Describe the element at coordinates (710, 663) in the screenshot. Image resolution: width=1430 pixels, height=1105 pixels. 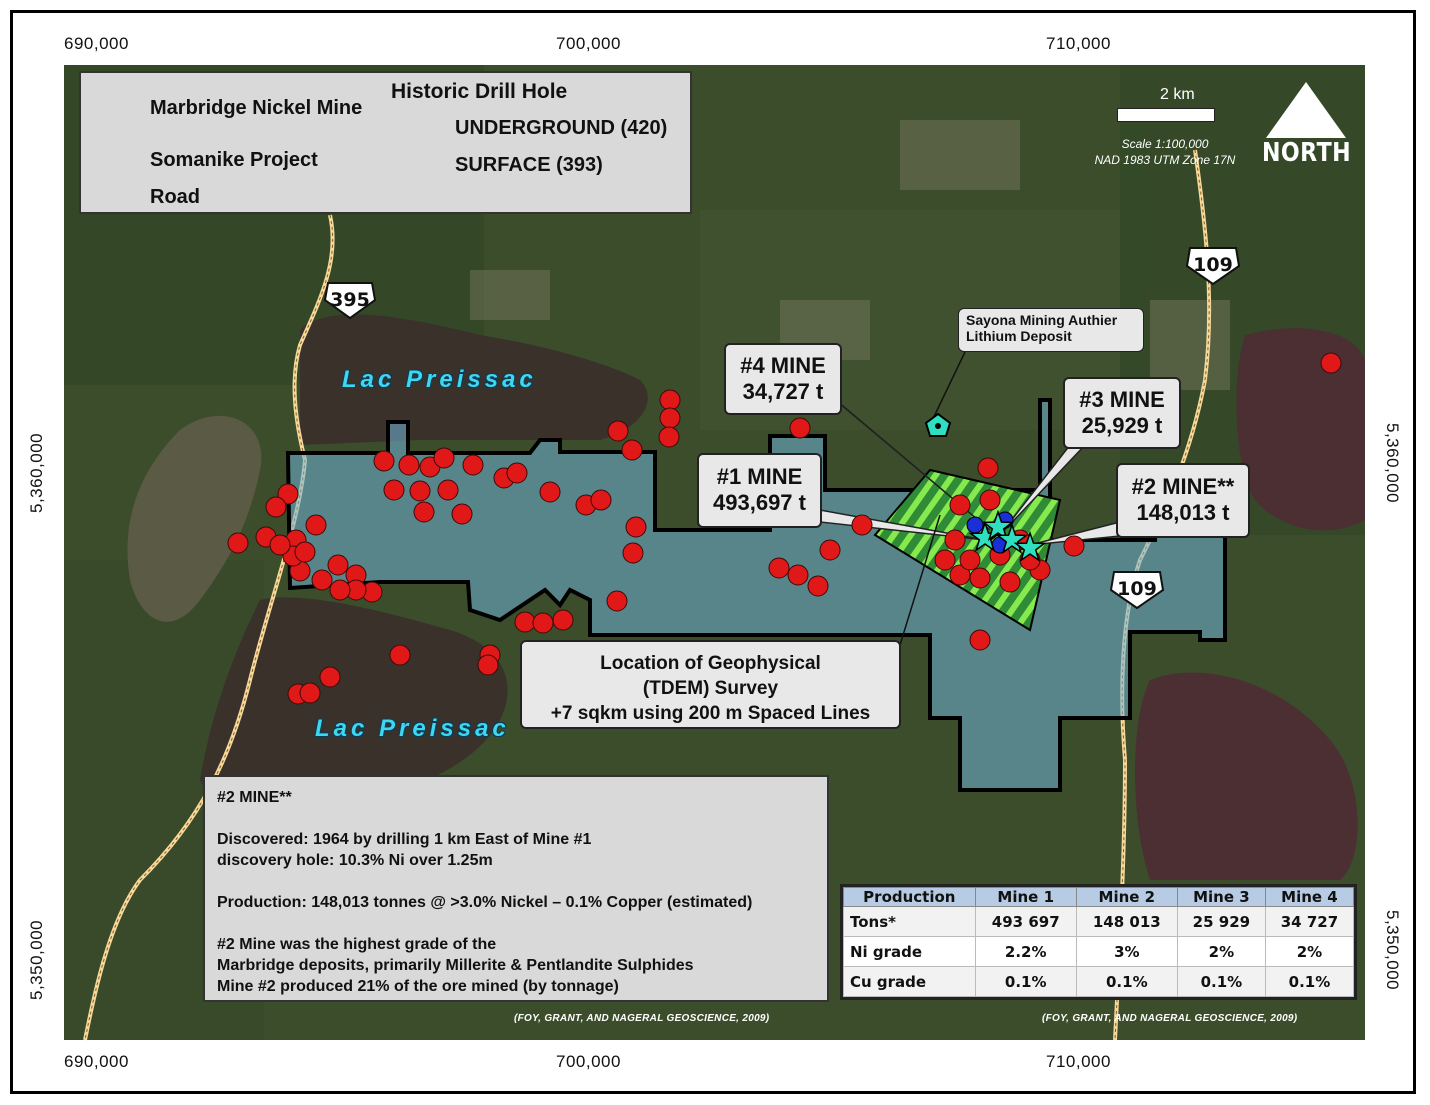
I see `survey-line-1: Location of Geophysical` at that location.